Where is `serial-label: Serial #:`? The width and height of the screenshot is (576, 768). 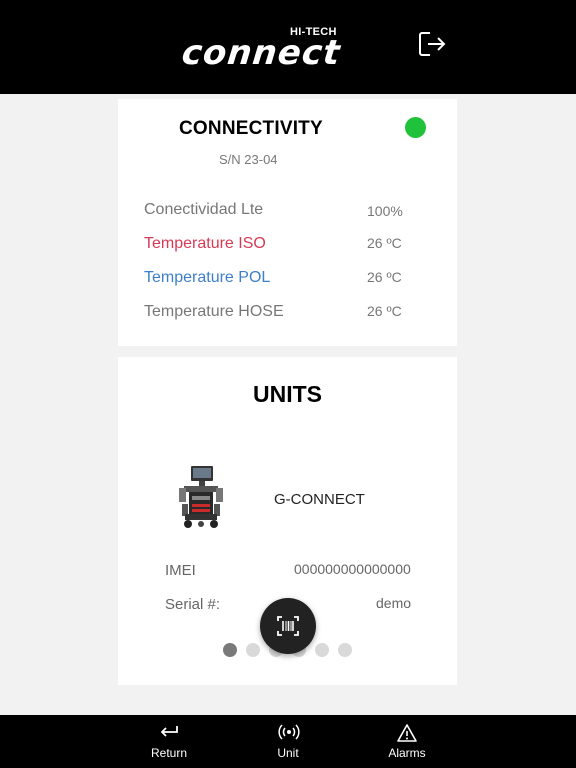 serial-label: Serial #: is located at coordinates (193, 604).